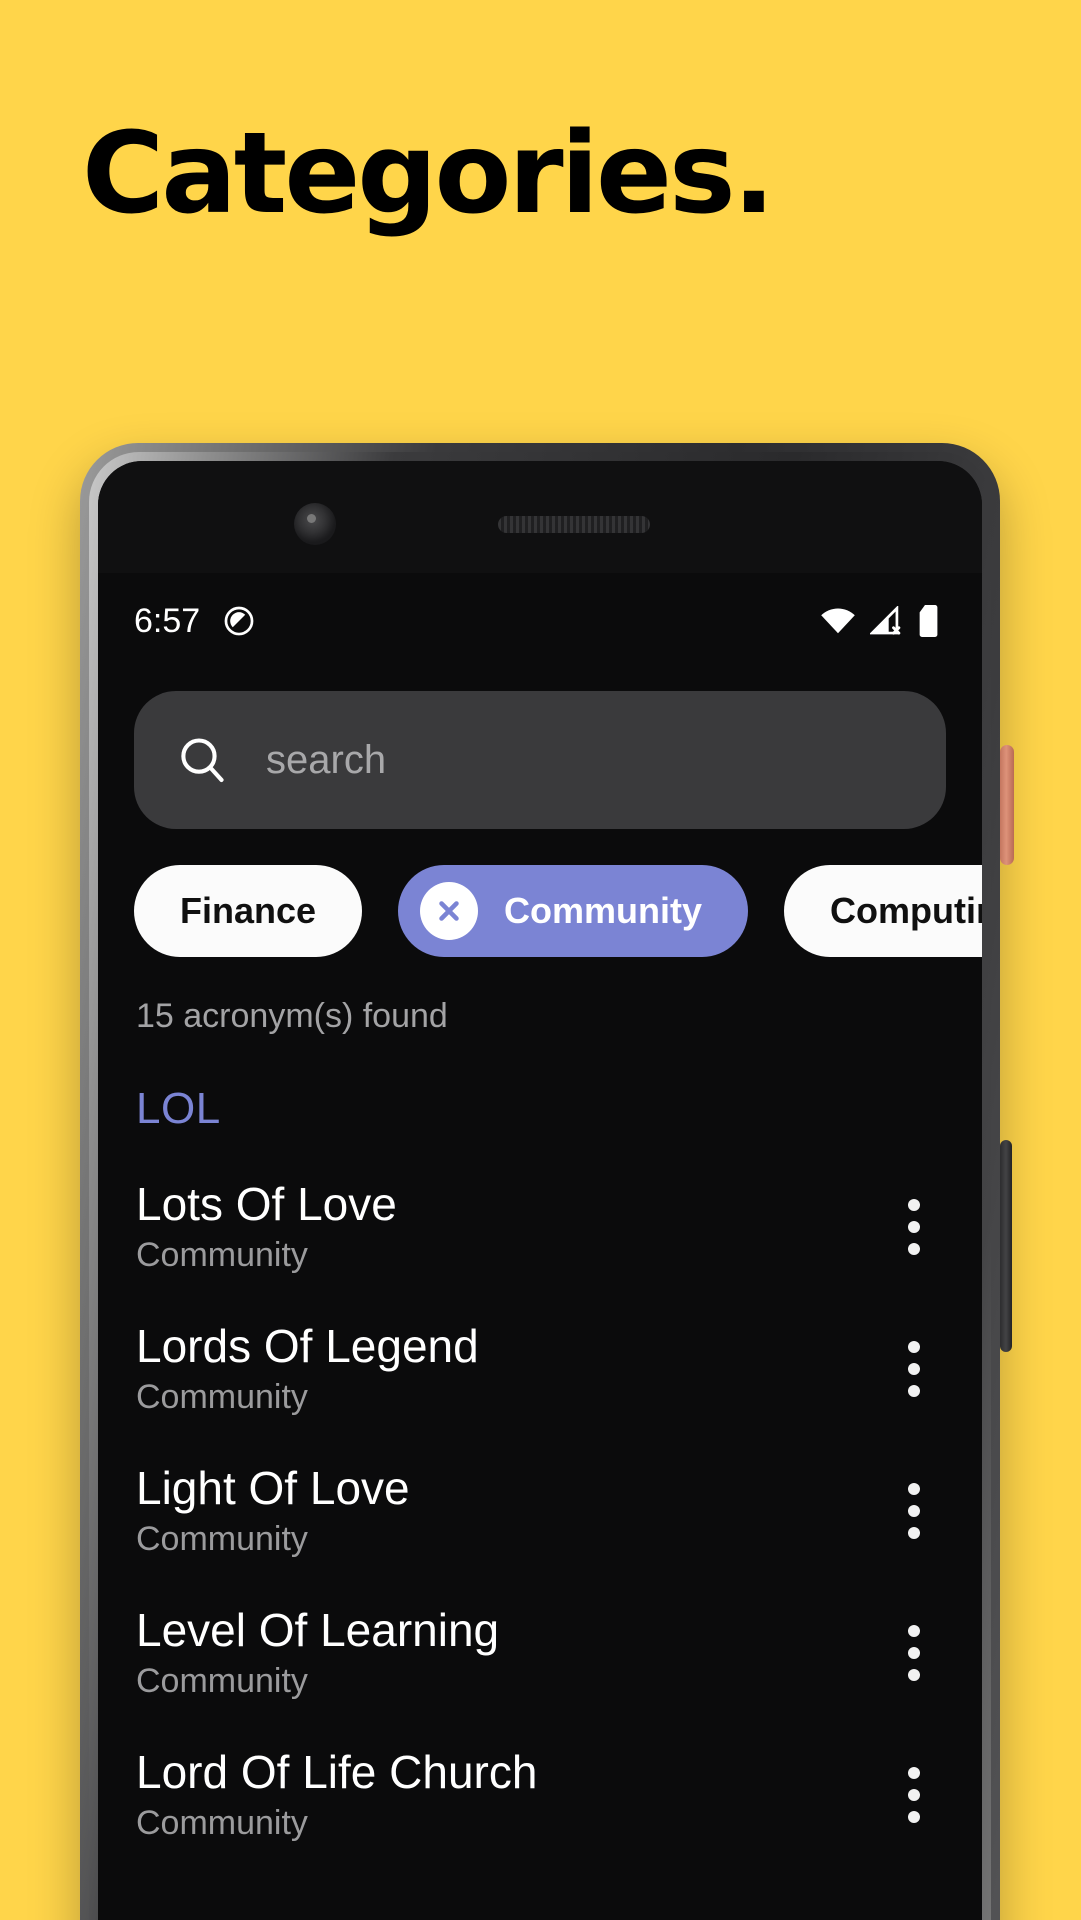  Describe the element at coordinates (511, 1226) in the screenshot. I see `list-item-text: Lots Of Love Community` at that location.